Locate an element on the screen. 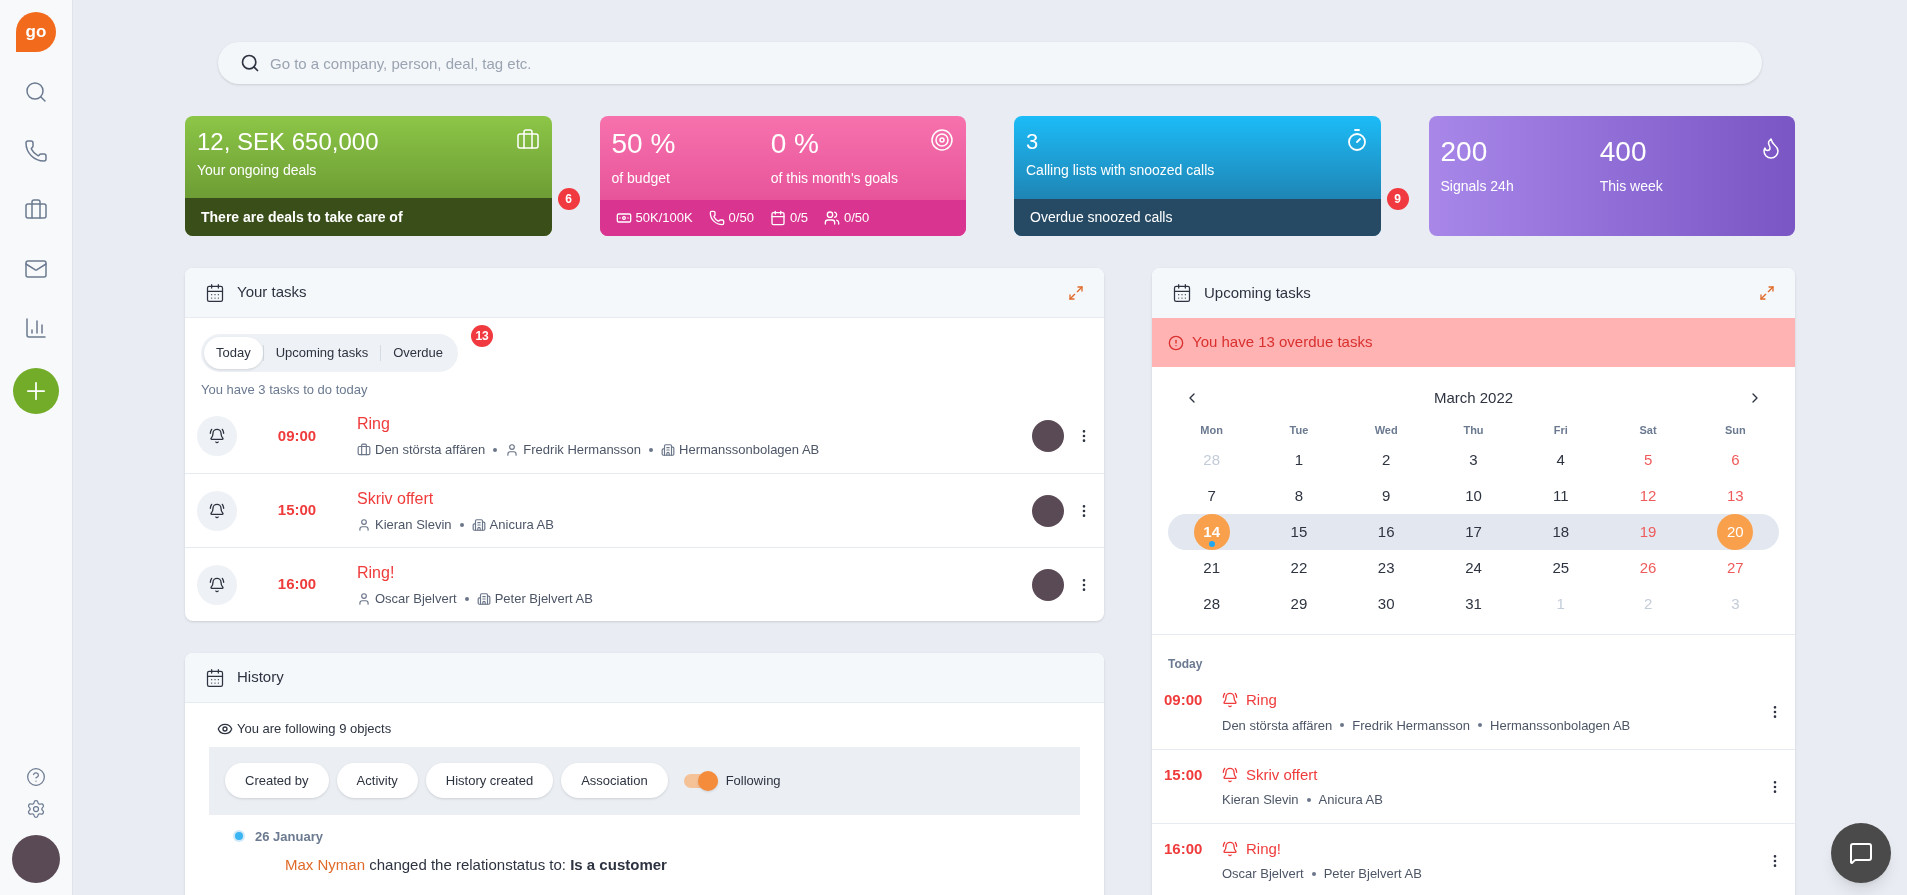 The image size is (1907, 895). goal-figure: 50K/100K is located at coordinates (664, 218).